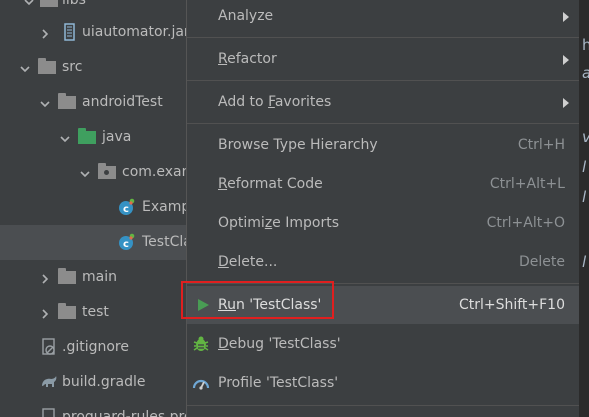  I want to click on package-icon, so click(107, 172).